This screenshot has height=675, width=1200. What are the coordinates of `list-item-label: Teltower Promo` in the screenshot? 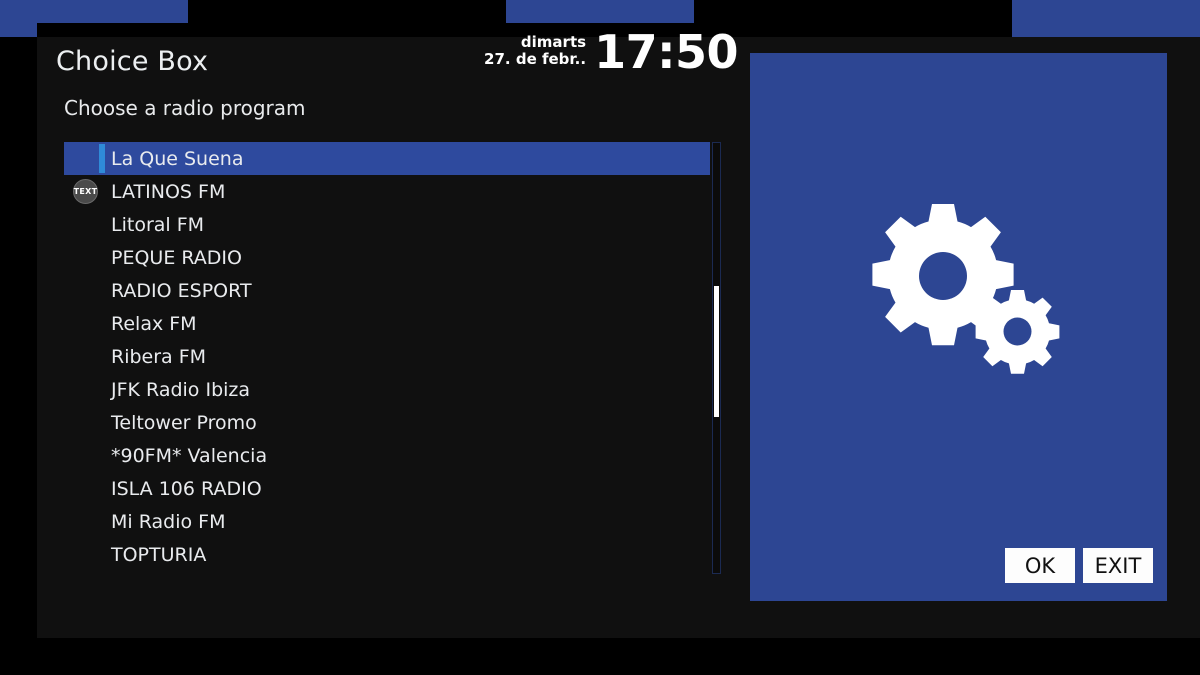 It's located at (184, 422).